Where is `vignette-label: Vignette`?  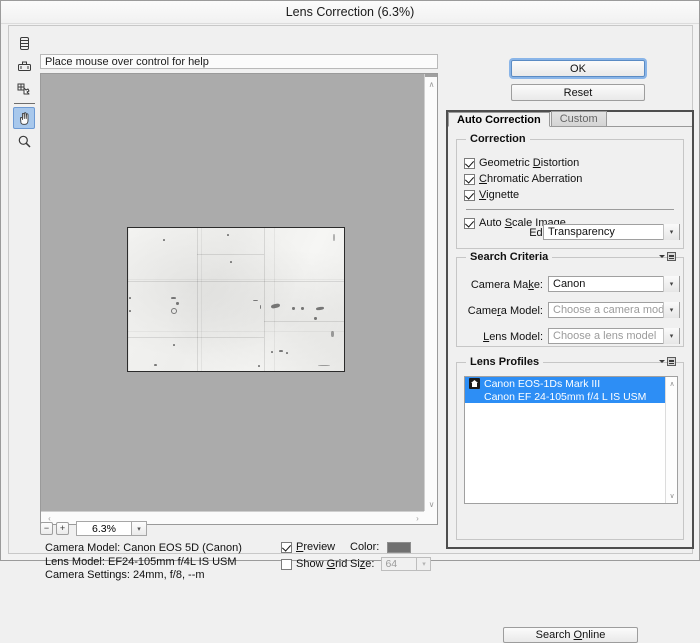 vignette-label: Vignette is located at coordinates (499, 195).